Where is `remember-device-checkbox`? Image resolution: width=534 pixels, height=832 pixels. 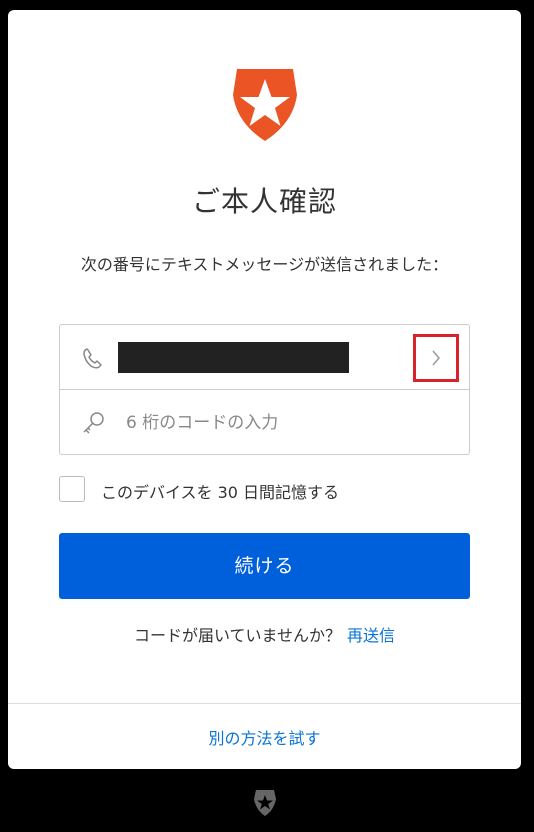
remember-device-checkbox is located at coordinates (72, 489).